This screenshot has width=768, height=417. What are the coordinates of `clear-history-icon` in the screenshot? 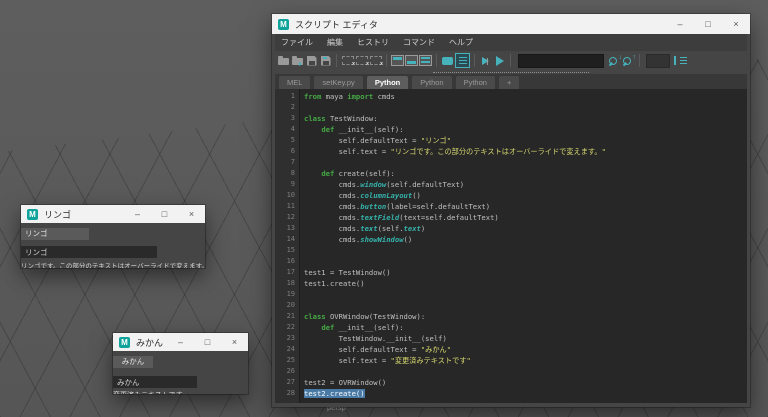 It's located at (348, 61).